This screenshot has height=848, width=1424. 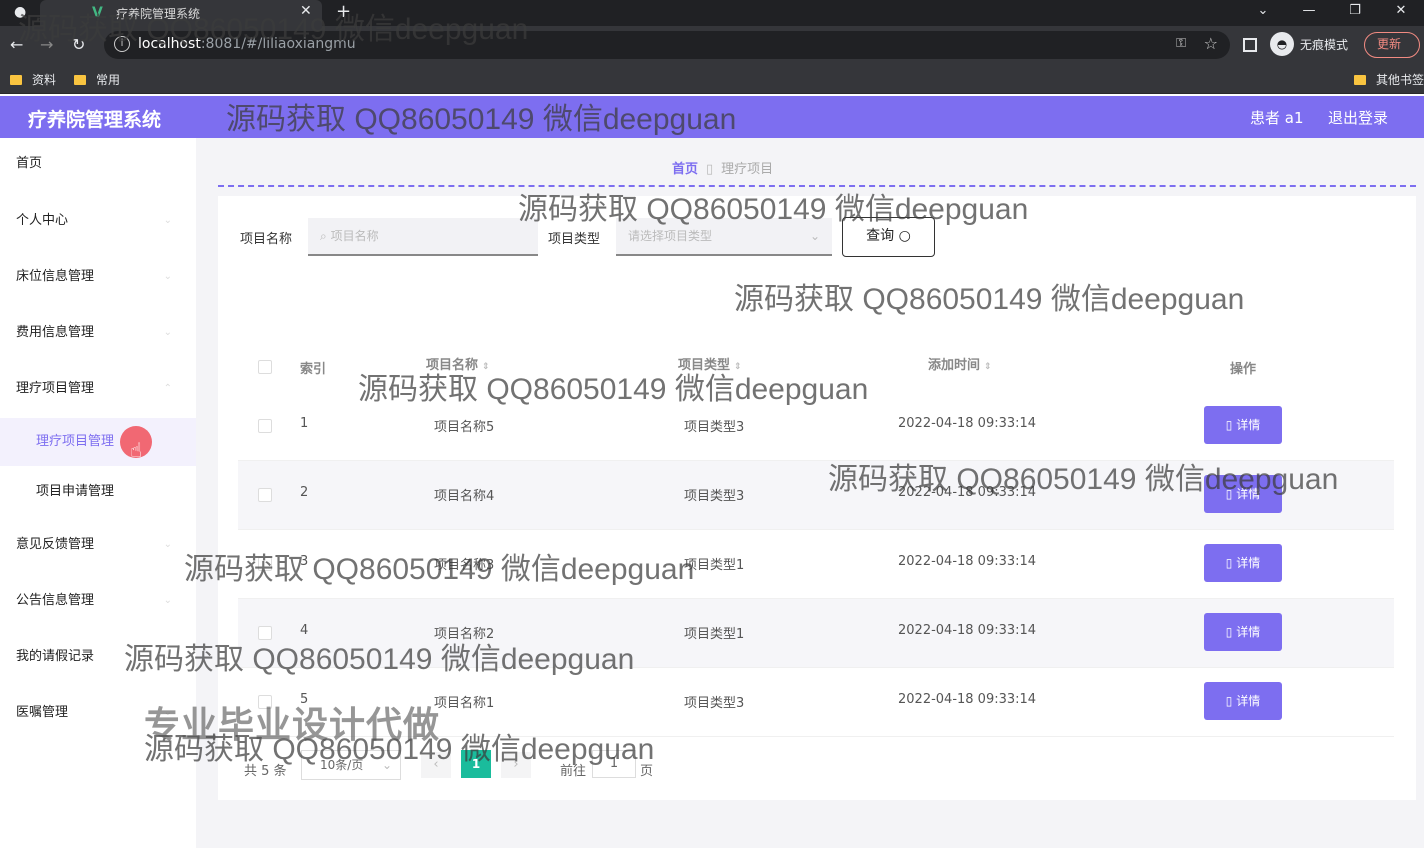 I want to click on other-bookmarks: 其他书签, so click(x=1389, y=79).